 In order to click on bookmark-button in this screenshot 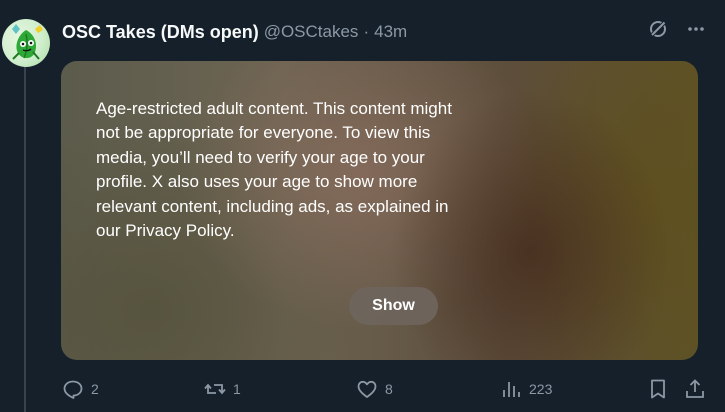, I will do `click(658, 389)`.